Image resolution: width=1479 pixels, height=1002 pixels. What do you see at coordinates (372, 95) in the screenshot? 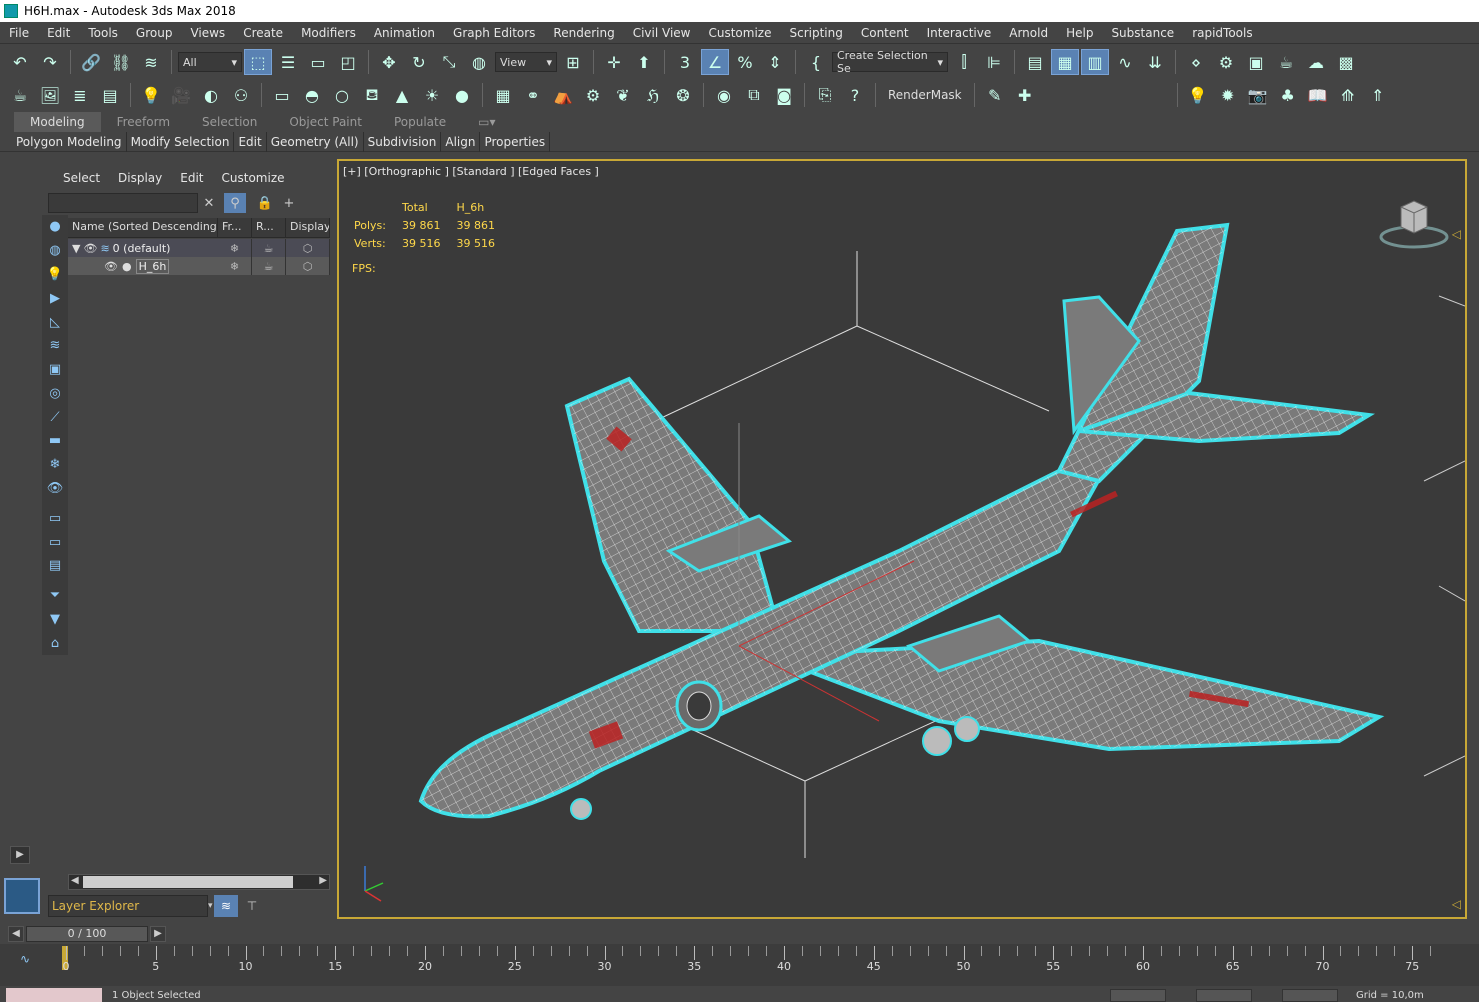
I see `teapot-primitive-icon: ⛾` at bounding box center [372, 95].